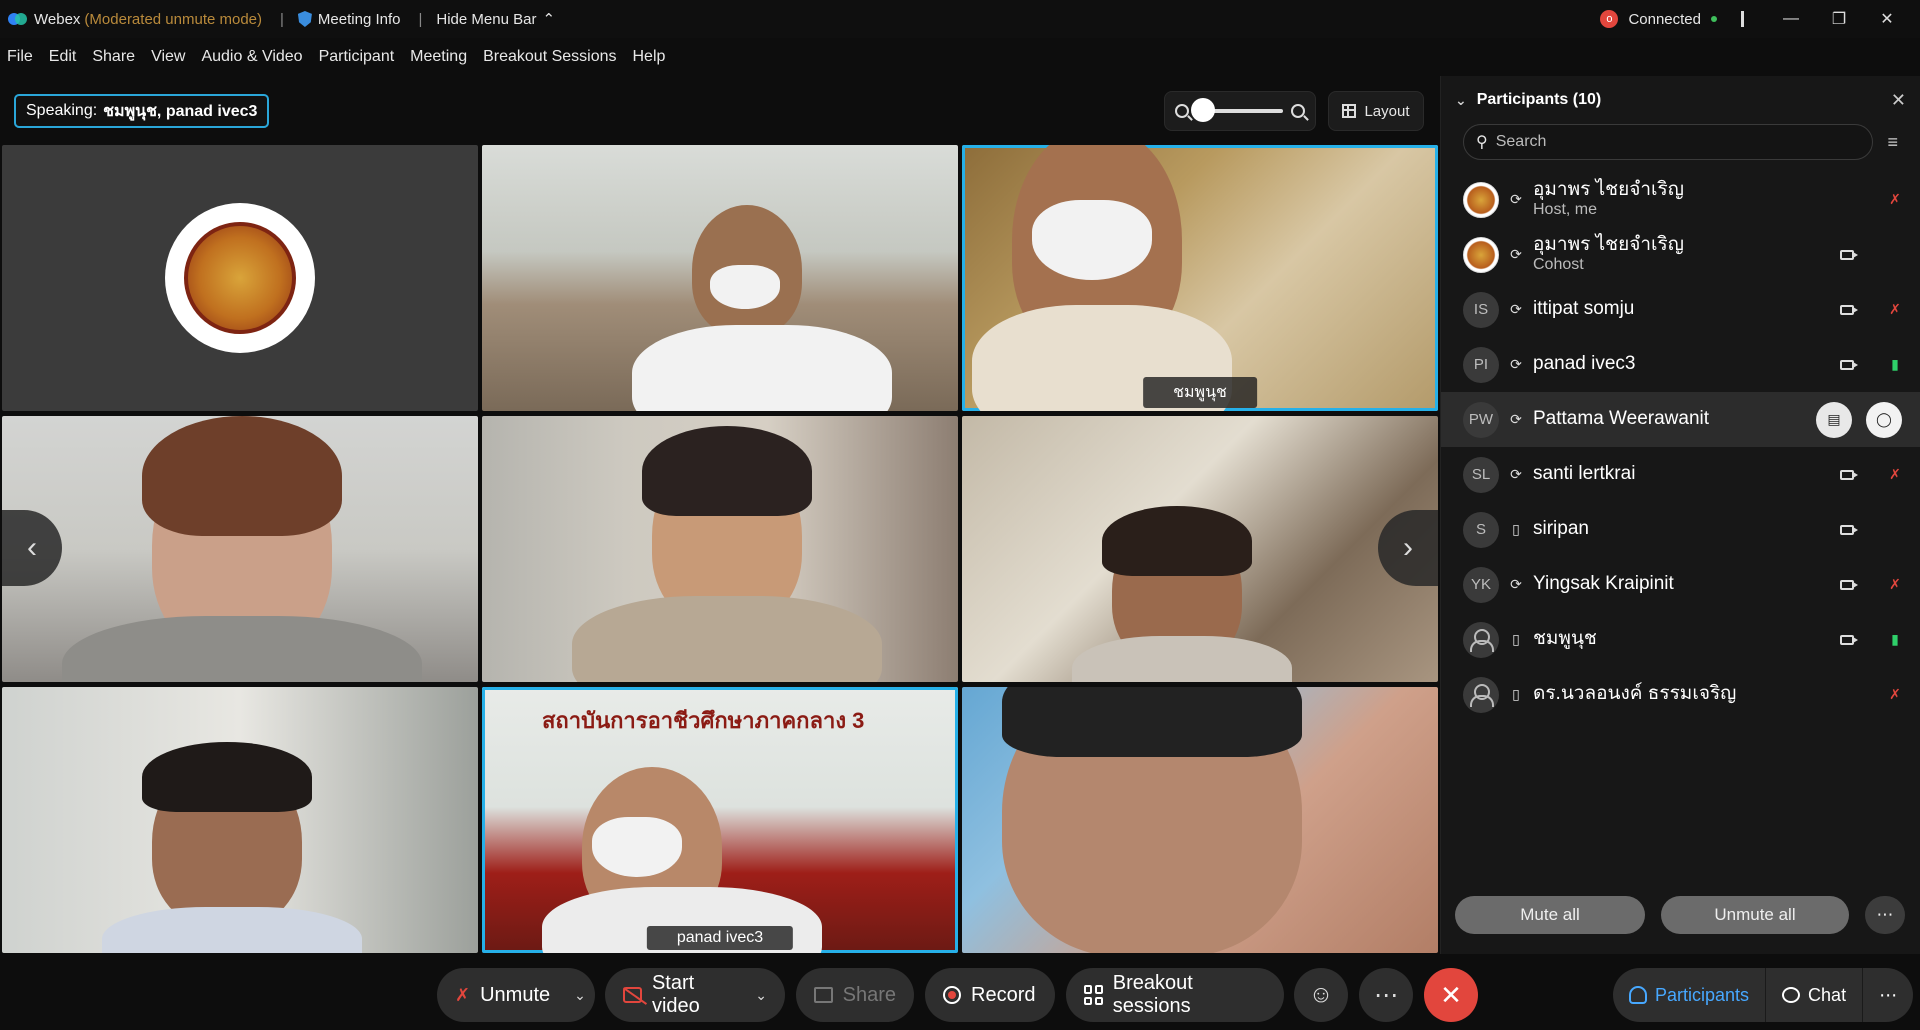  I want to click on menu-view: View, so click(168, 57).